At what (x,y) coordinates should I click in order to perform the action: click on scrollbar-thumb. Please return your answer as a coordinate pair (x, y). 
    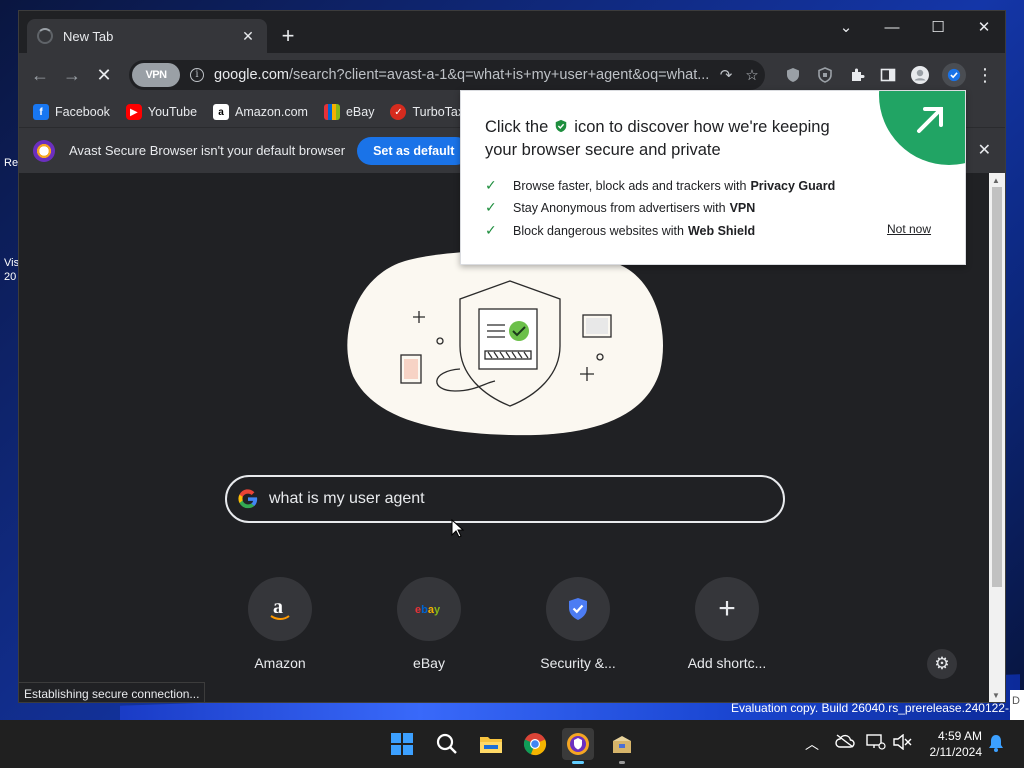
    Looking at the image, I should click on (997, 387).